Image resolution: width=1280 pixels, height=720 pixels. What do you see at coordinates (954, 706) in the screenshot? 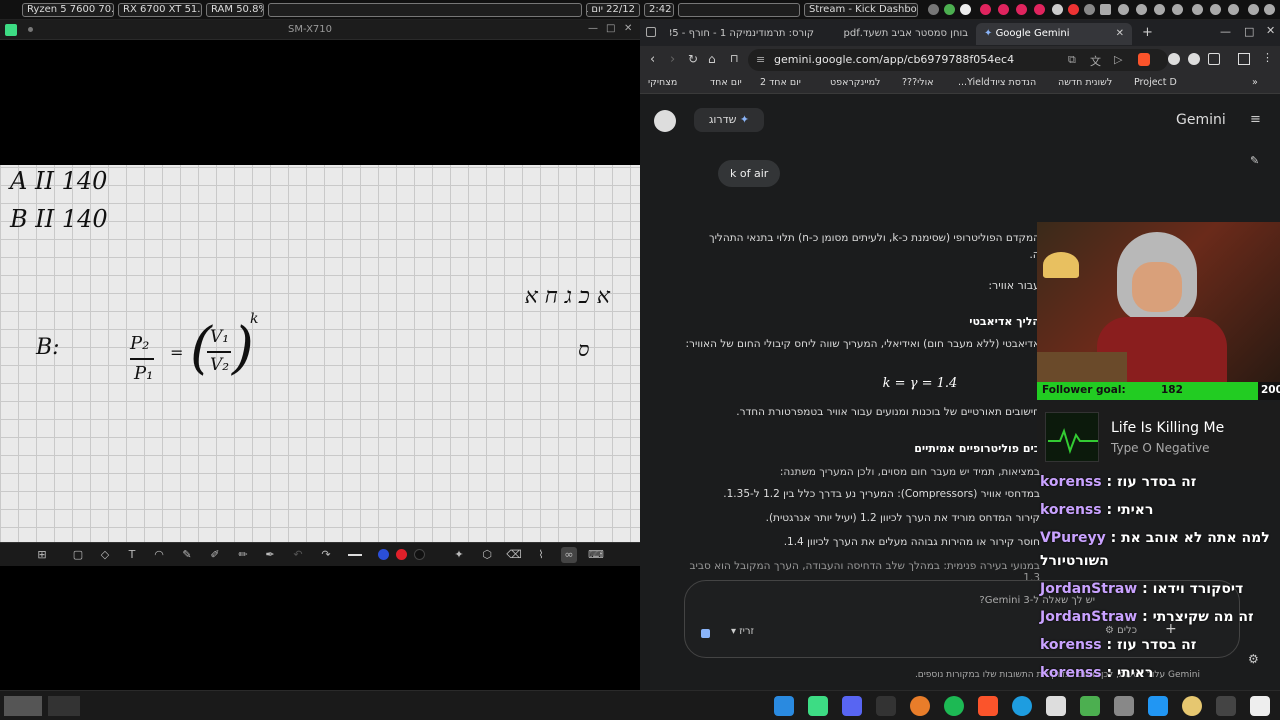
I see `spotify-icon` at bounding box center [954, 706].